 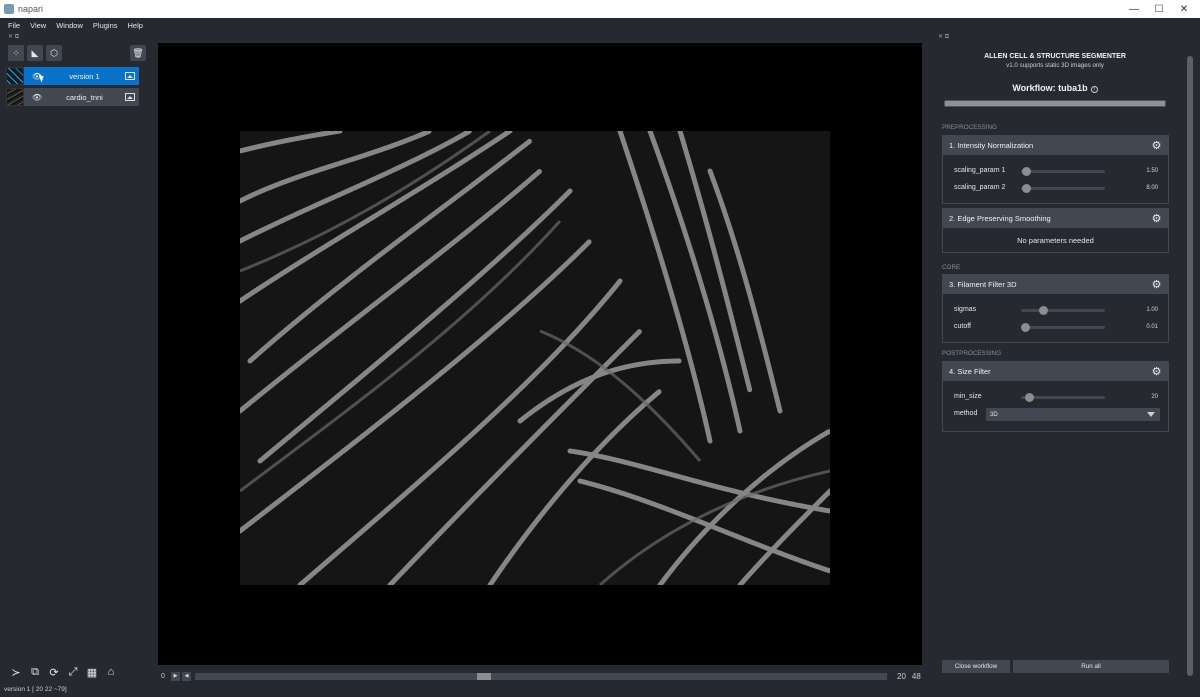 I want to click on param-value: 1.00, so click(x=1152, y=310).